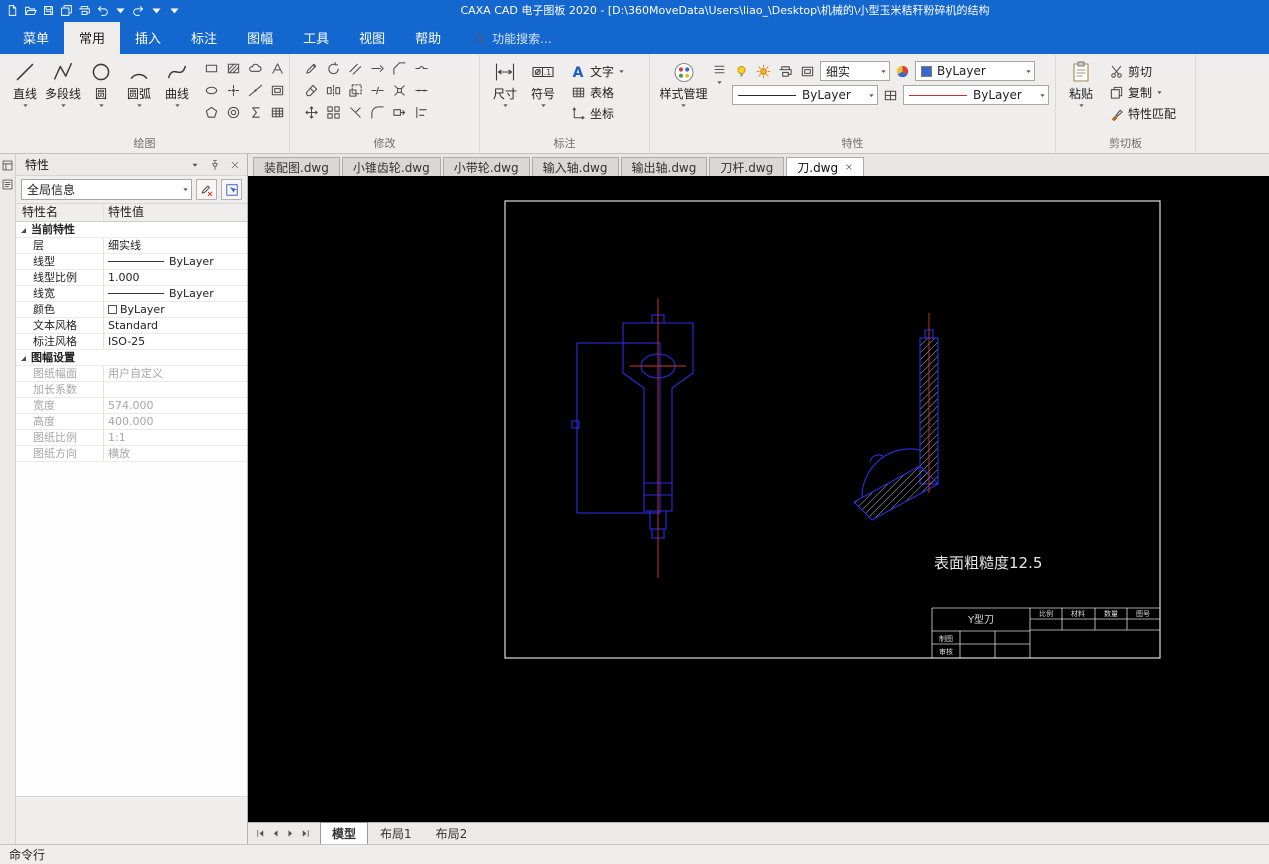  I want to click on menu-tab-插入: 插入, so click(148, 38).